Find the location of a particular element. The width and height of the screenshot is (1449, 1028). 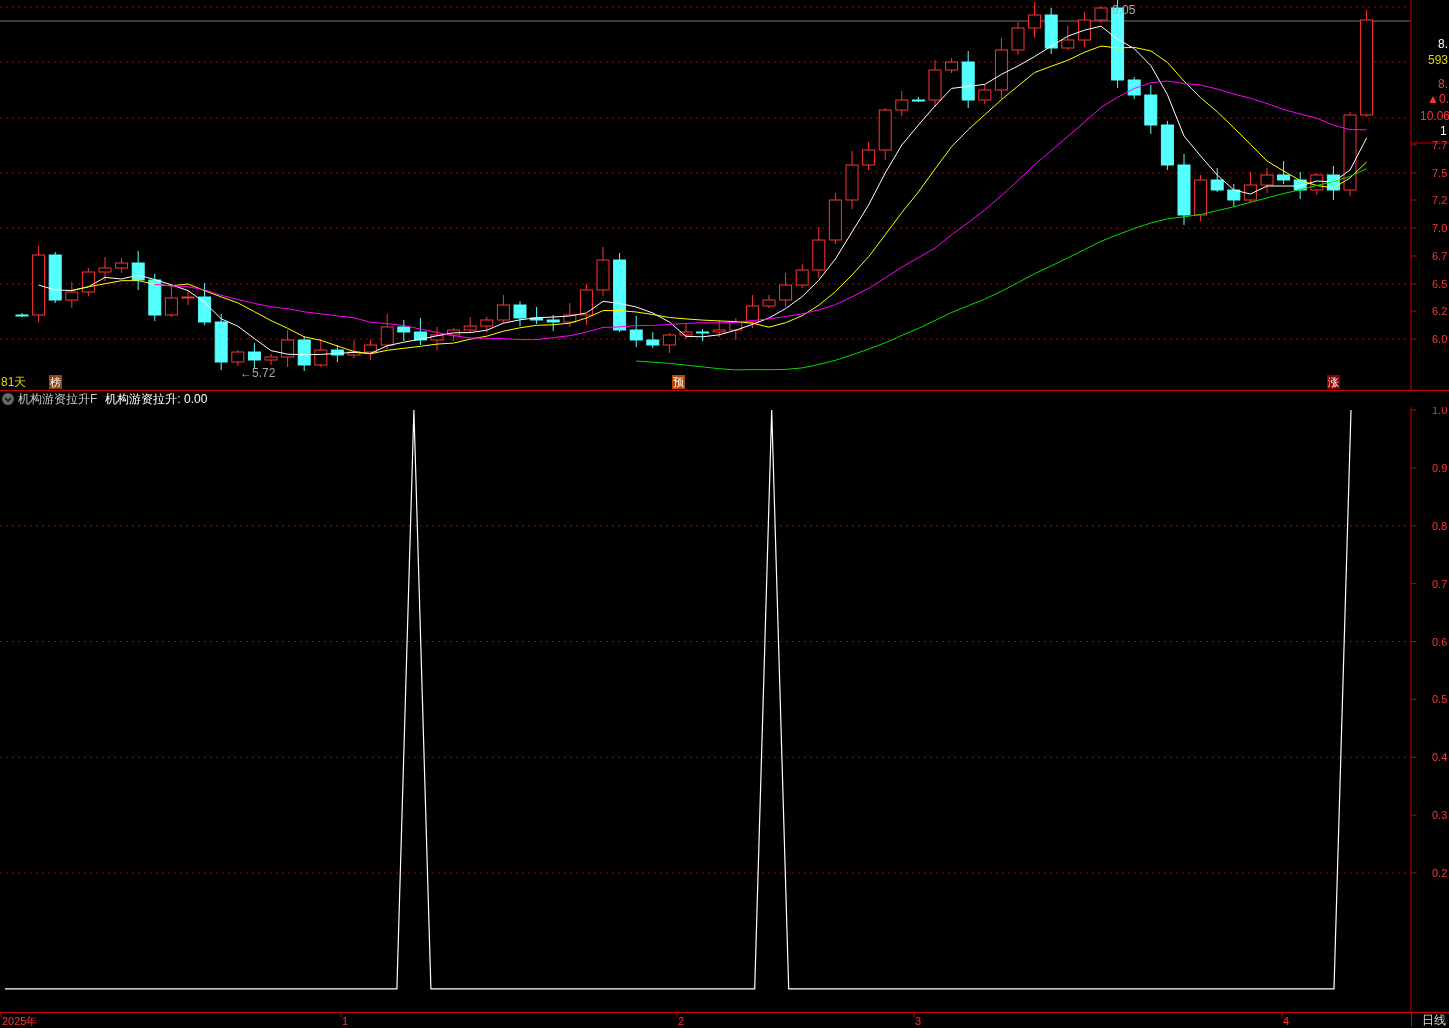

axis-label: 0.6 is located at coordinates (1440, 641).